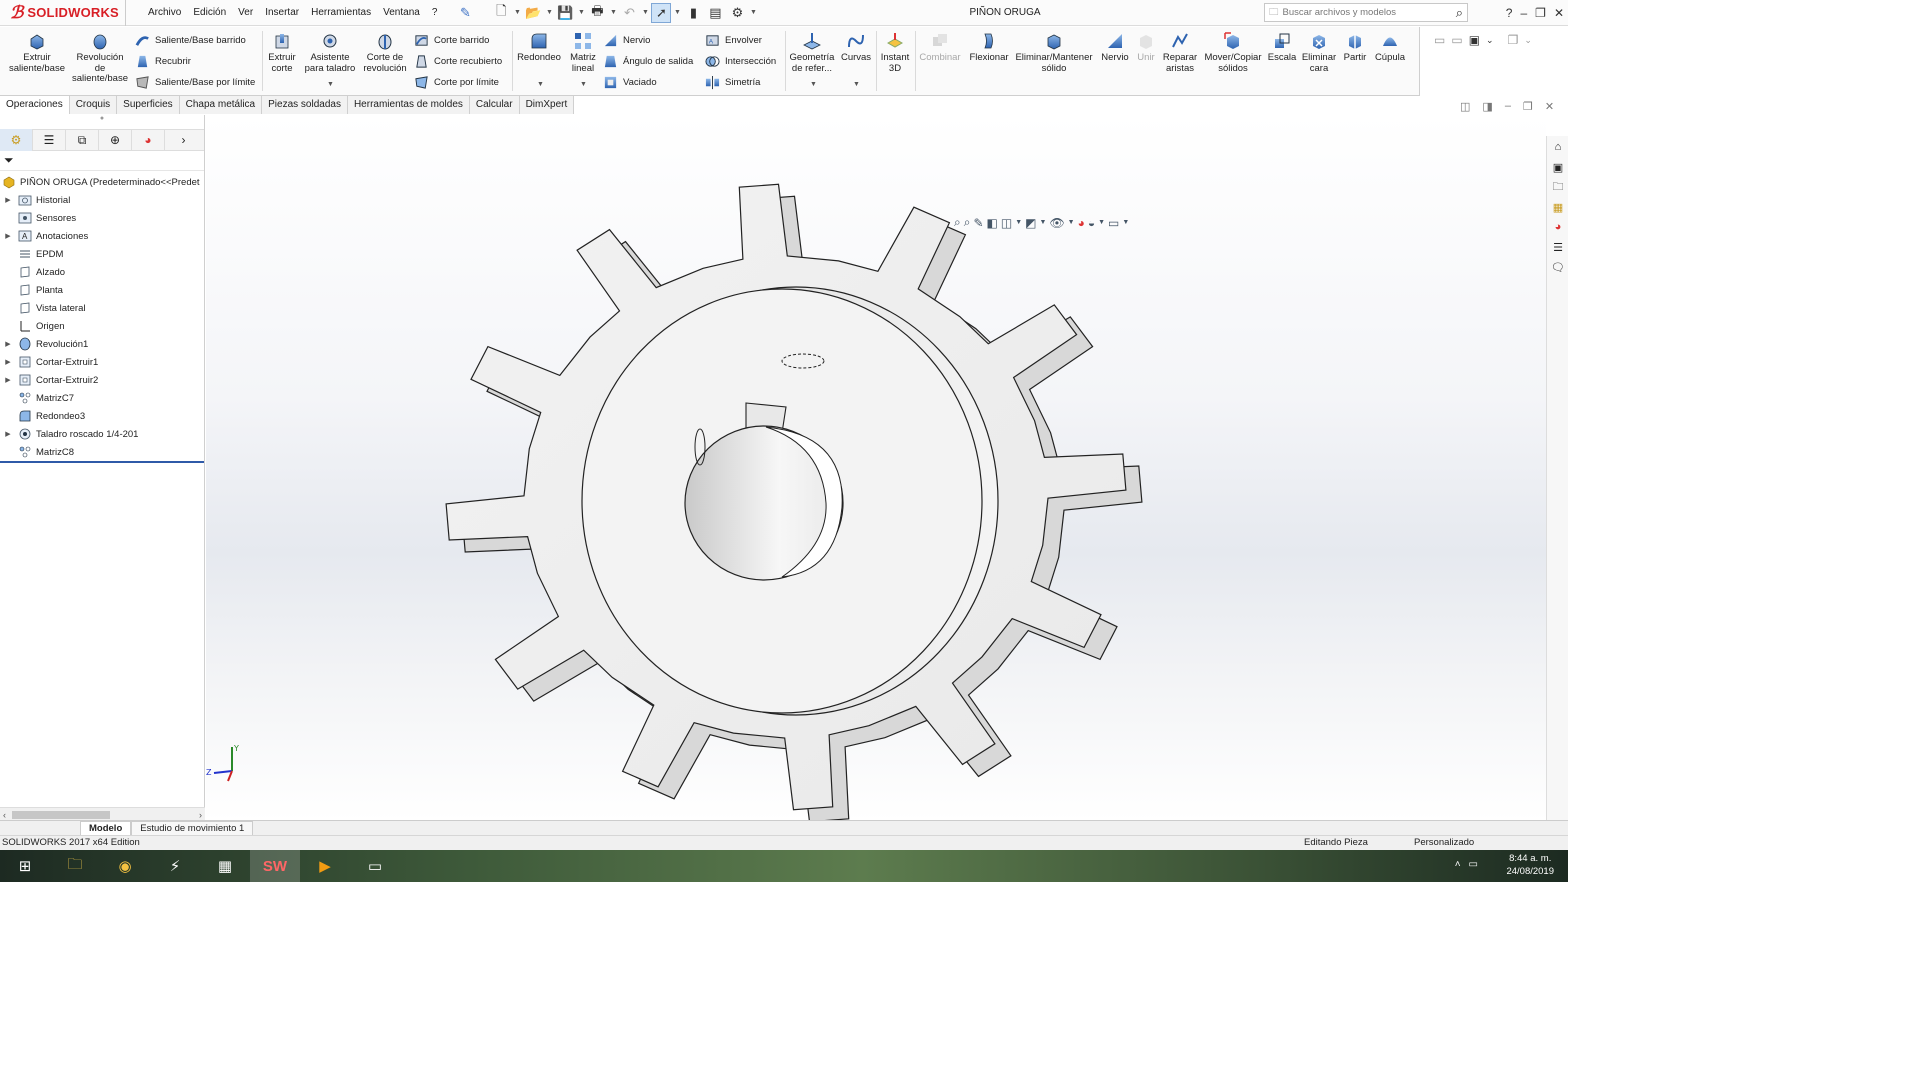  I want to click on menu-help: ?, so click(435, 13).